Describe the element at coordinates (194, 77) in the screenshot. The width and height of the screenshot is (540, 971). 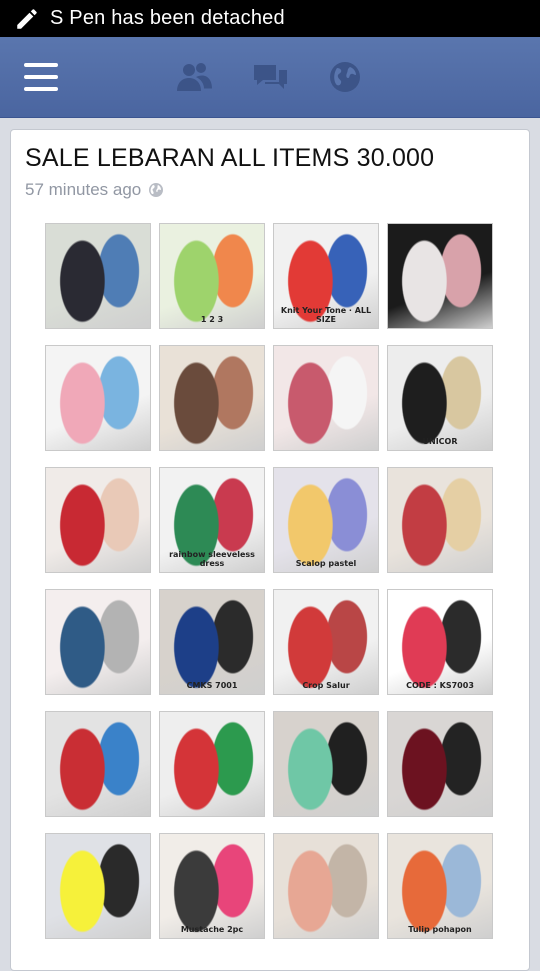
I see `friends-icon` at that location.